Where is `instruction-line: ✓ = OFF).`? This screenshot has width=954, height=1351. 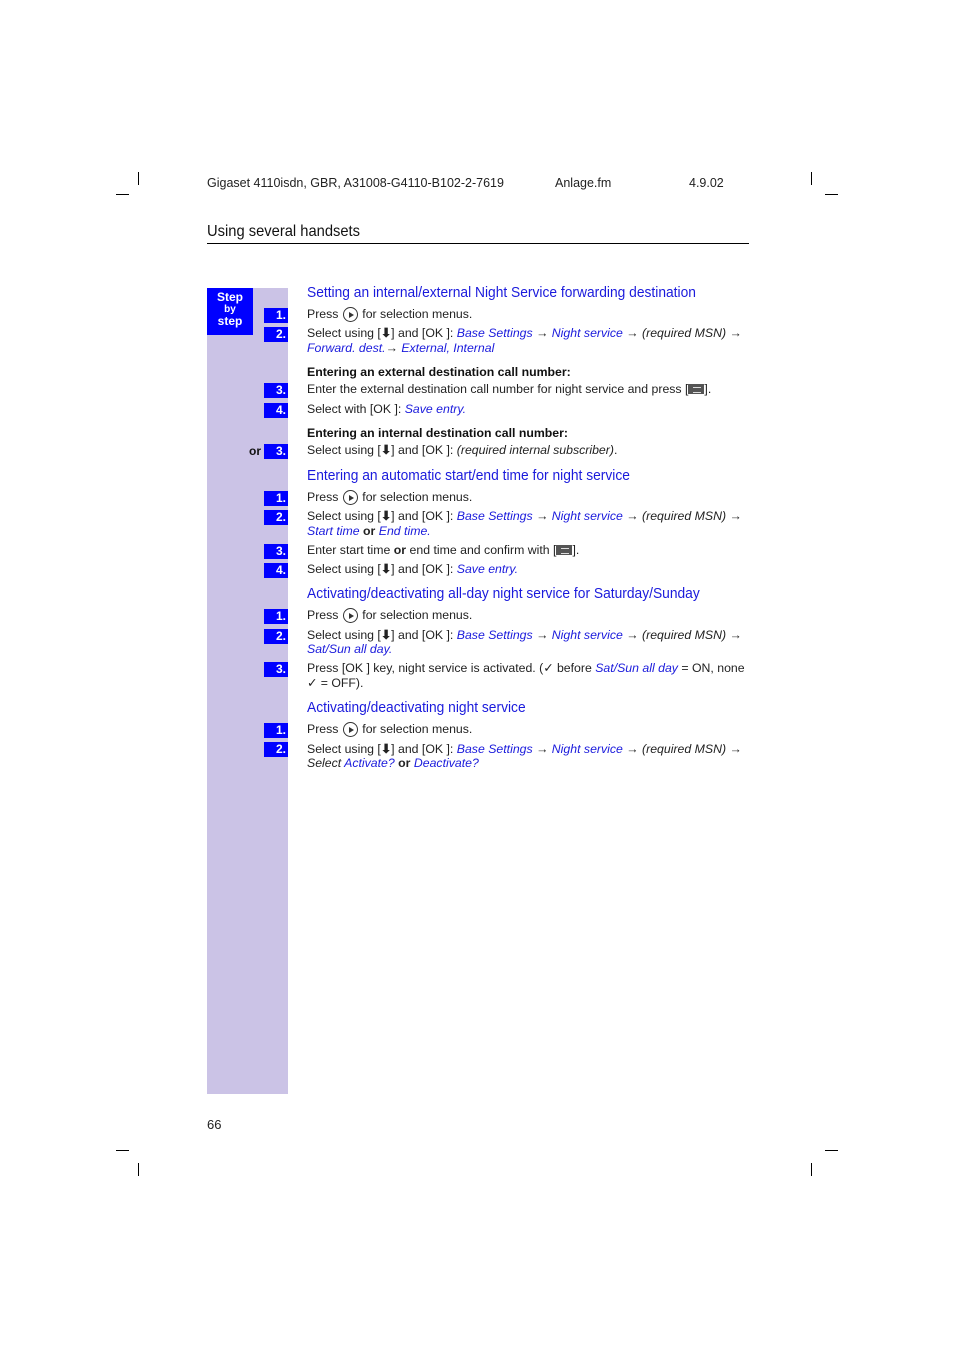 instruction-line: ✓ = OFF). is located at coordinates (335, 683).